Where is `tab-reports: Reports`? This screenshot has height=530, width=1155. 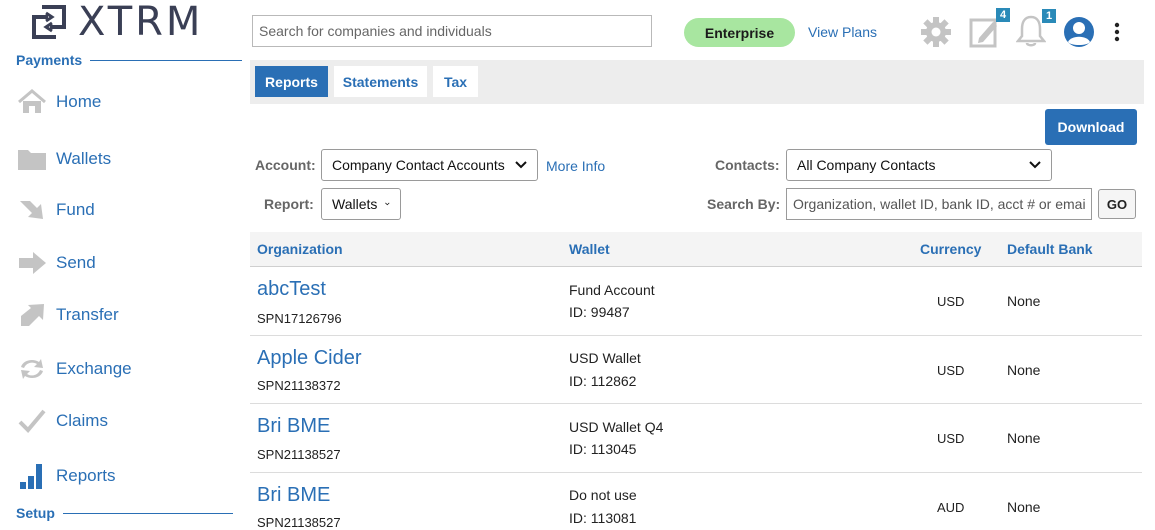 tab-reports: Reports is located at coordinates (291, 81).